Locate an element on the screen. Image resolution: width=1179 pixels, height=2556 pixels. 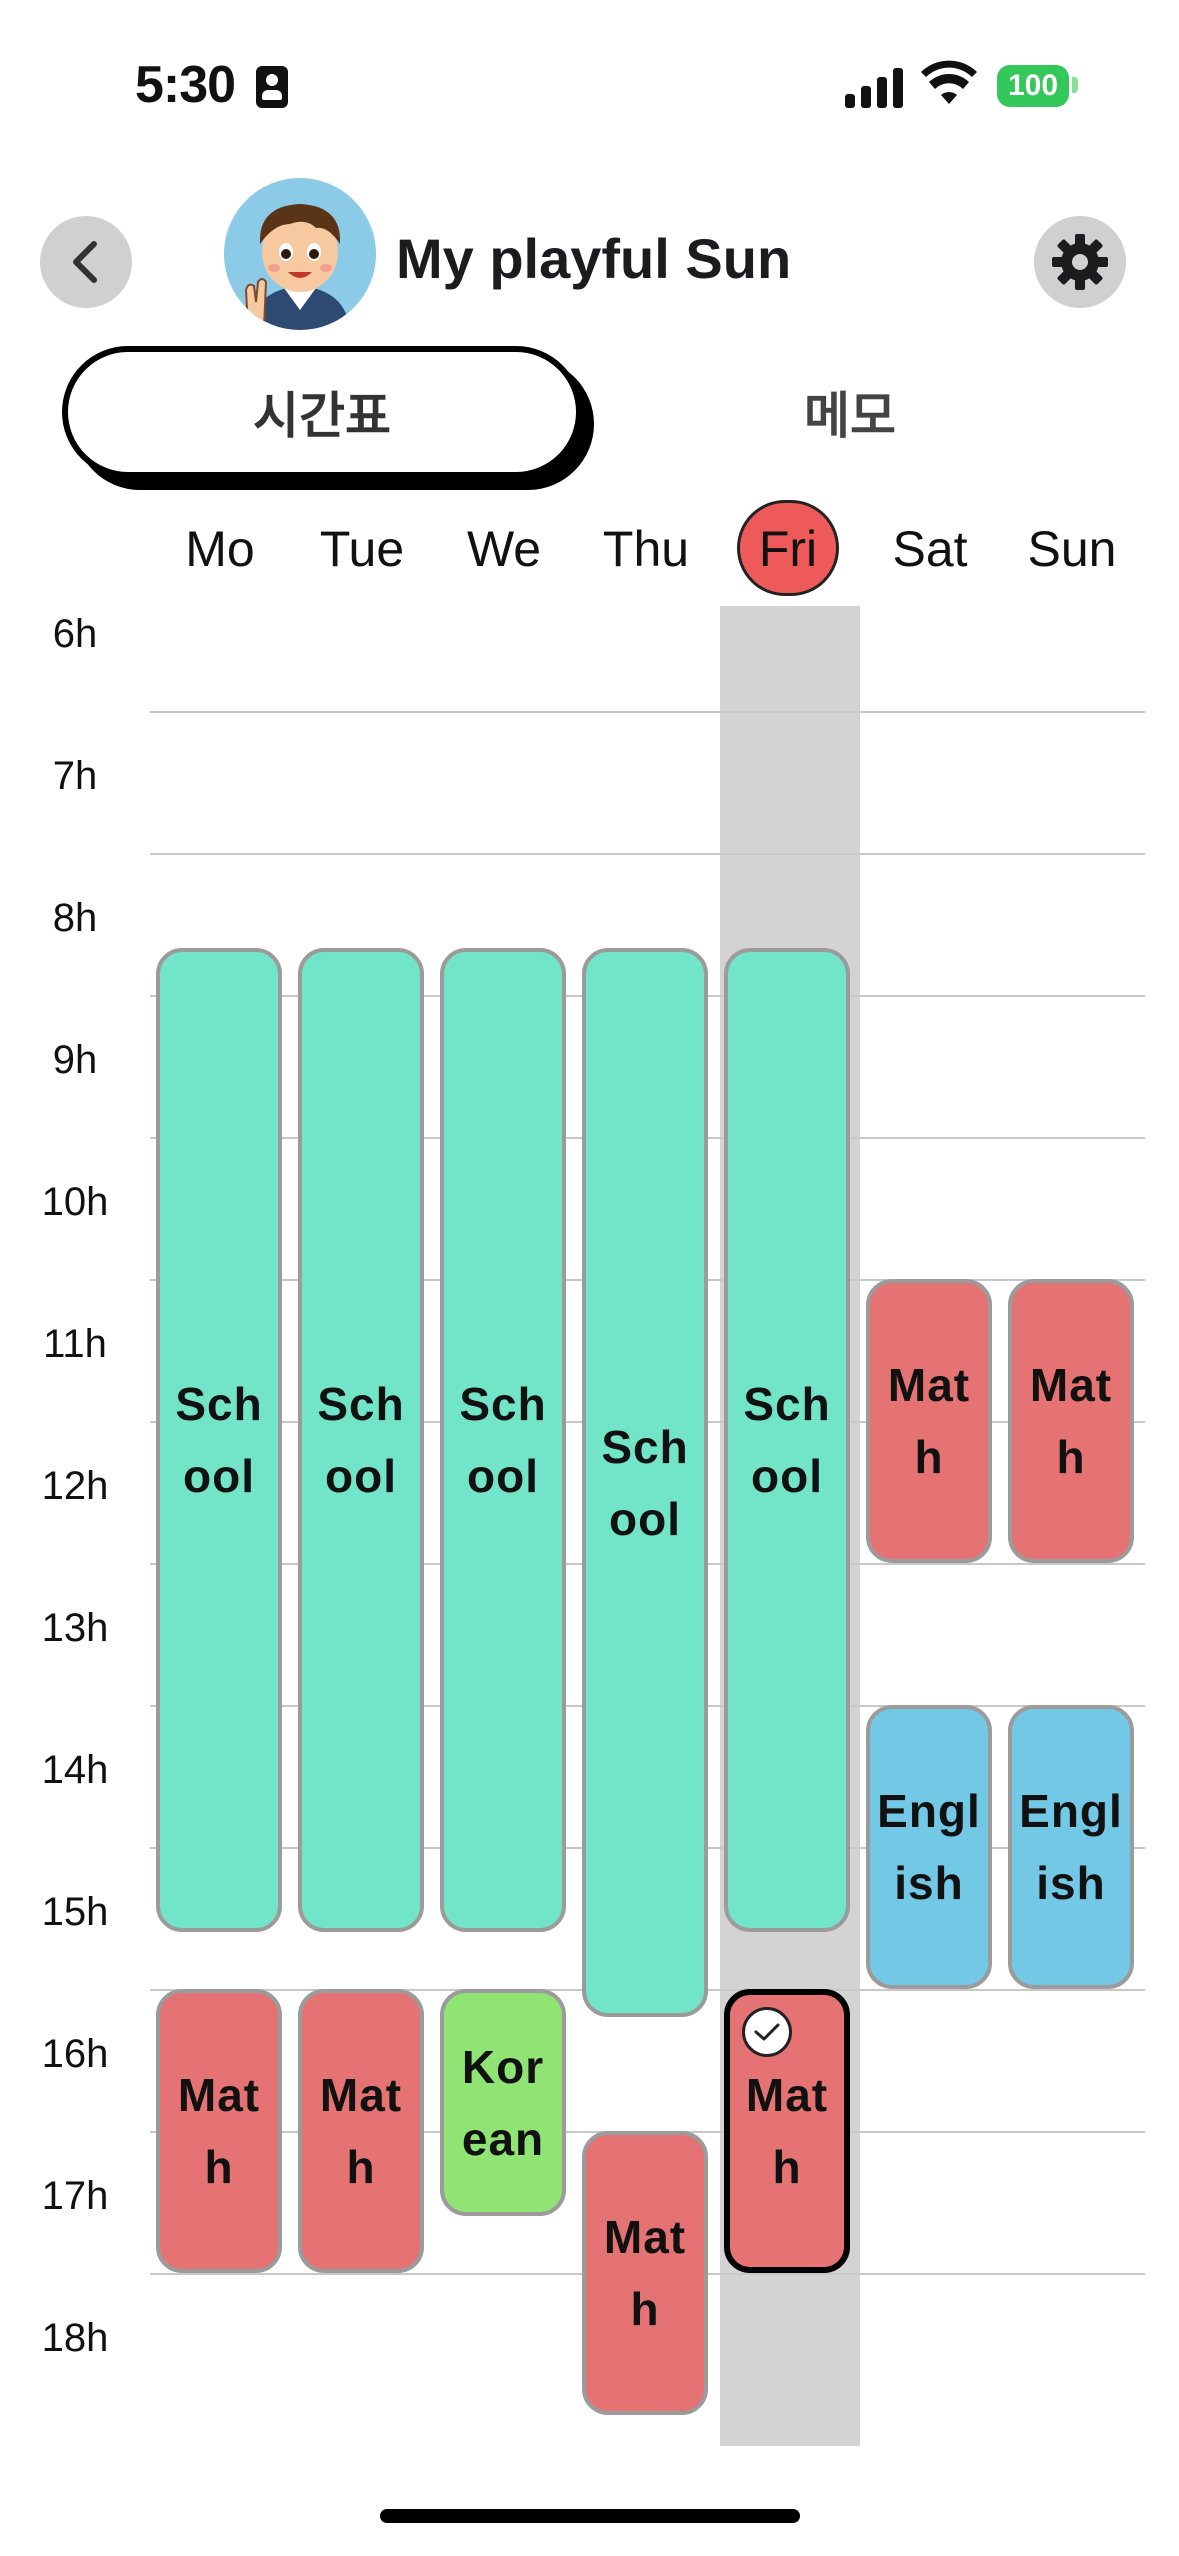
id-card-icon is located at coordinates (272, 87).